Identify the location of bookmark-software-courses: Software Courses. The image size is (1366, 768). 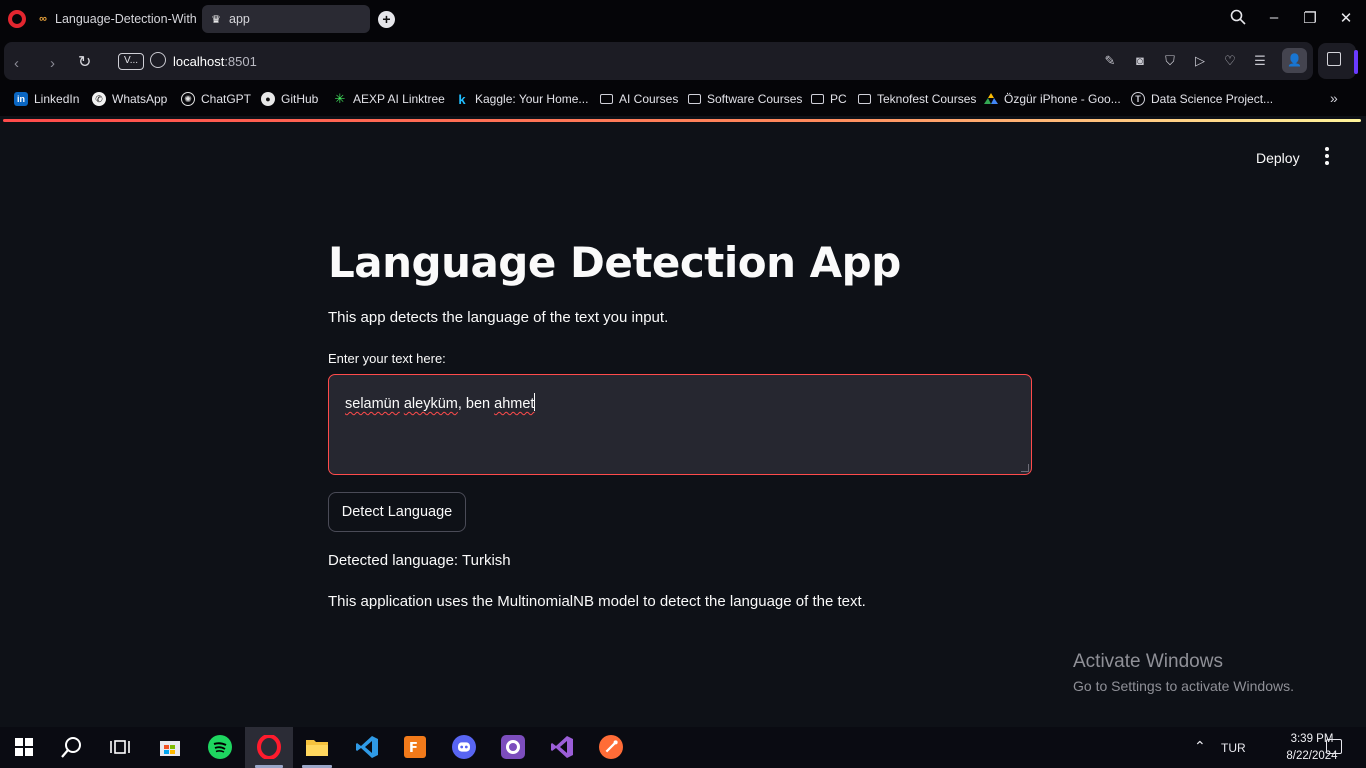
(745, 99).